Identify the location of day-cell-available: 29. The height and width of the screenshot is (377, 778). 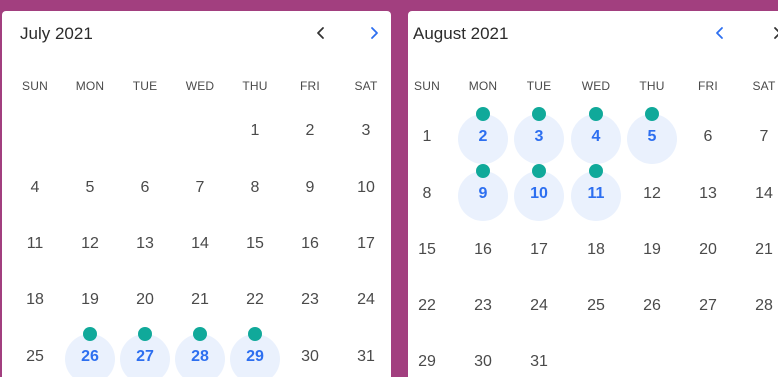
(255, 357).